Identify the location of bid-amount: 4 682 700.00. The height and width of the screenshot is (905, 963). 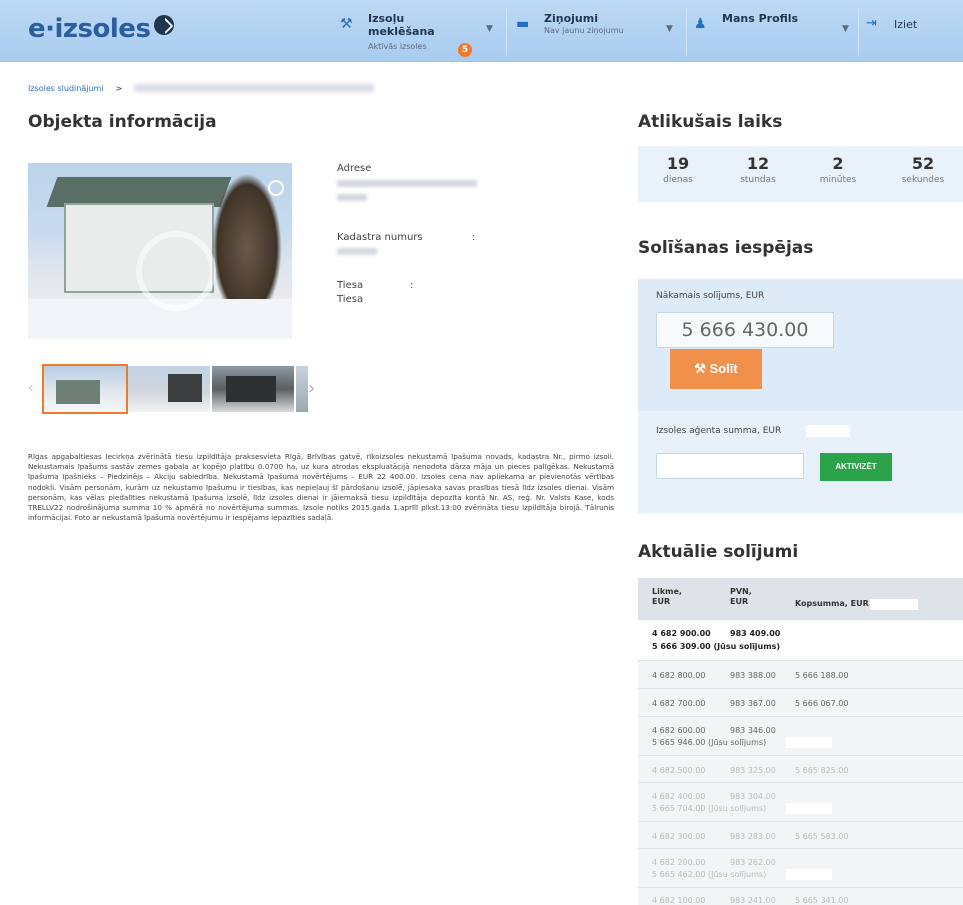
(679, 703).